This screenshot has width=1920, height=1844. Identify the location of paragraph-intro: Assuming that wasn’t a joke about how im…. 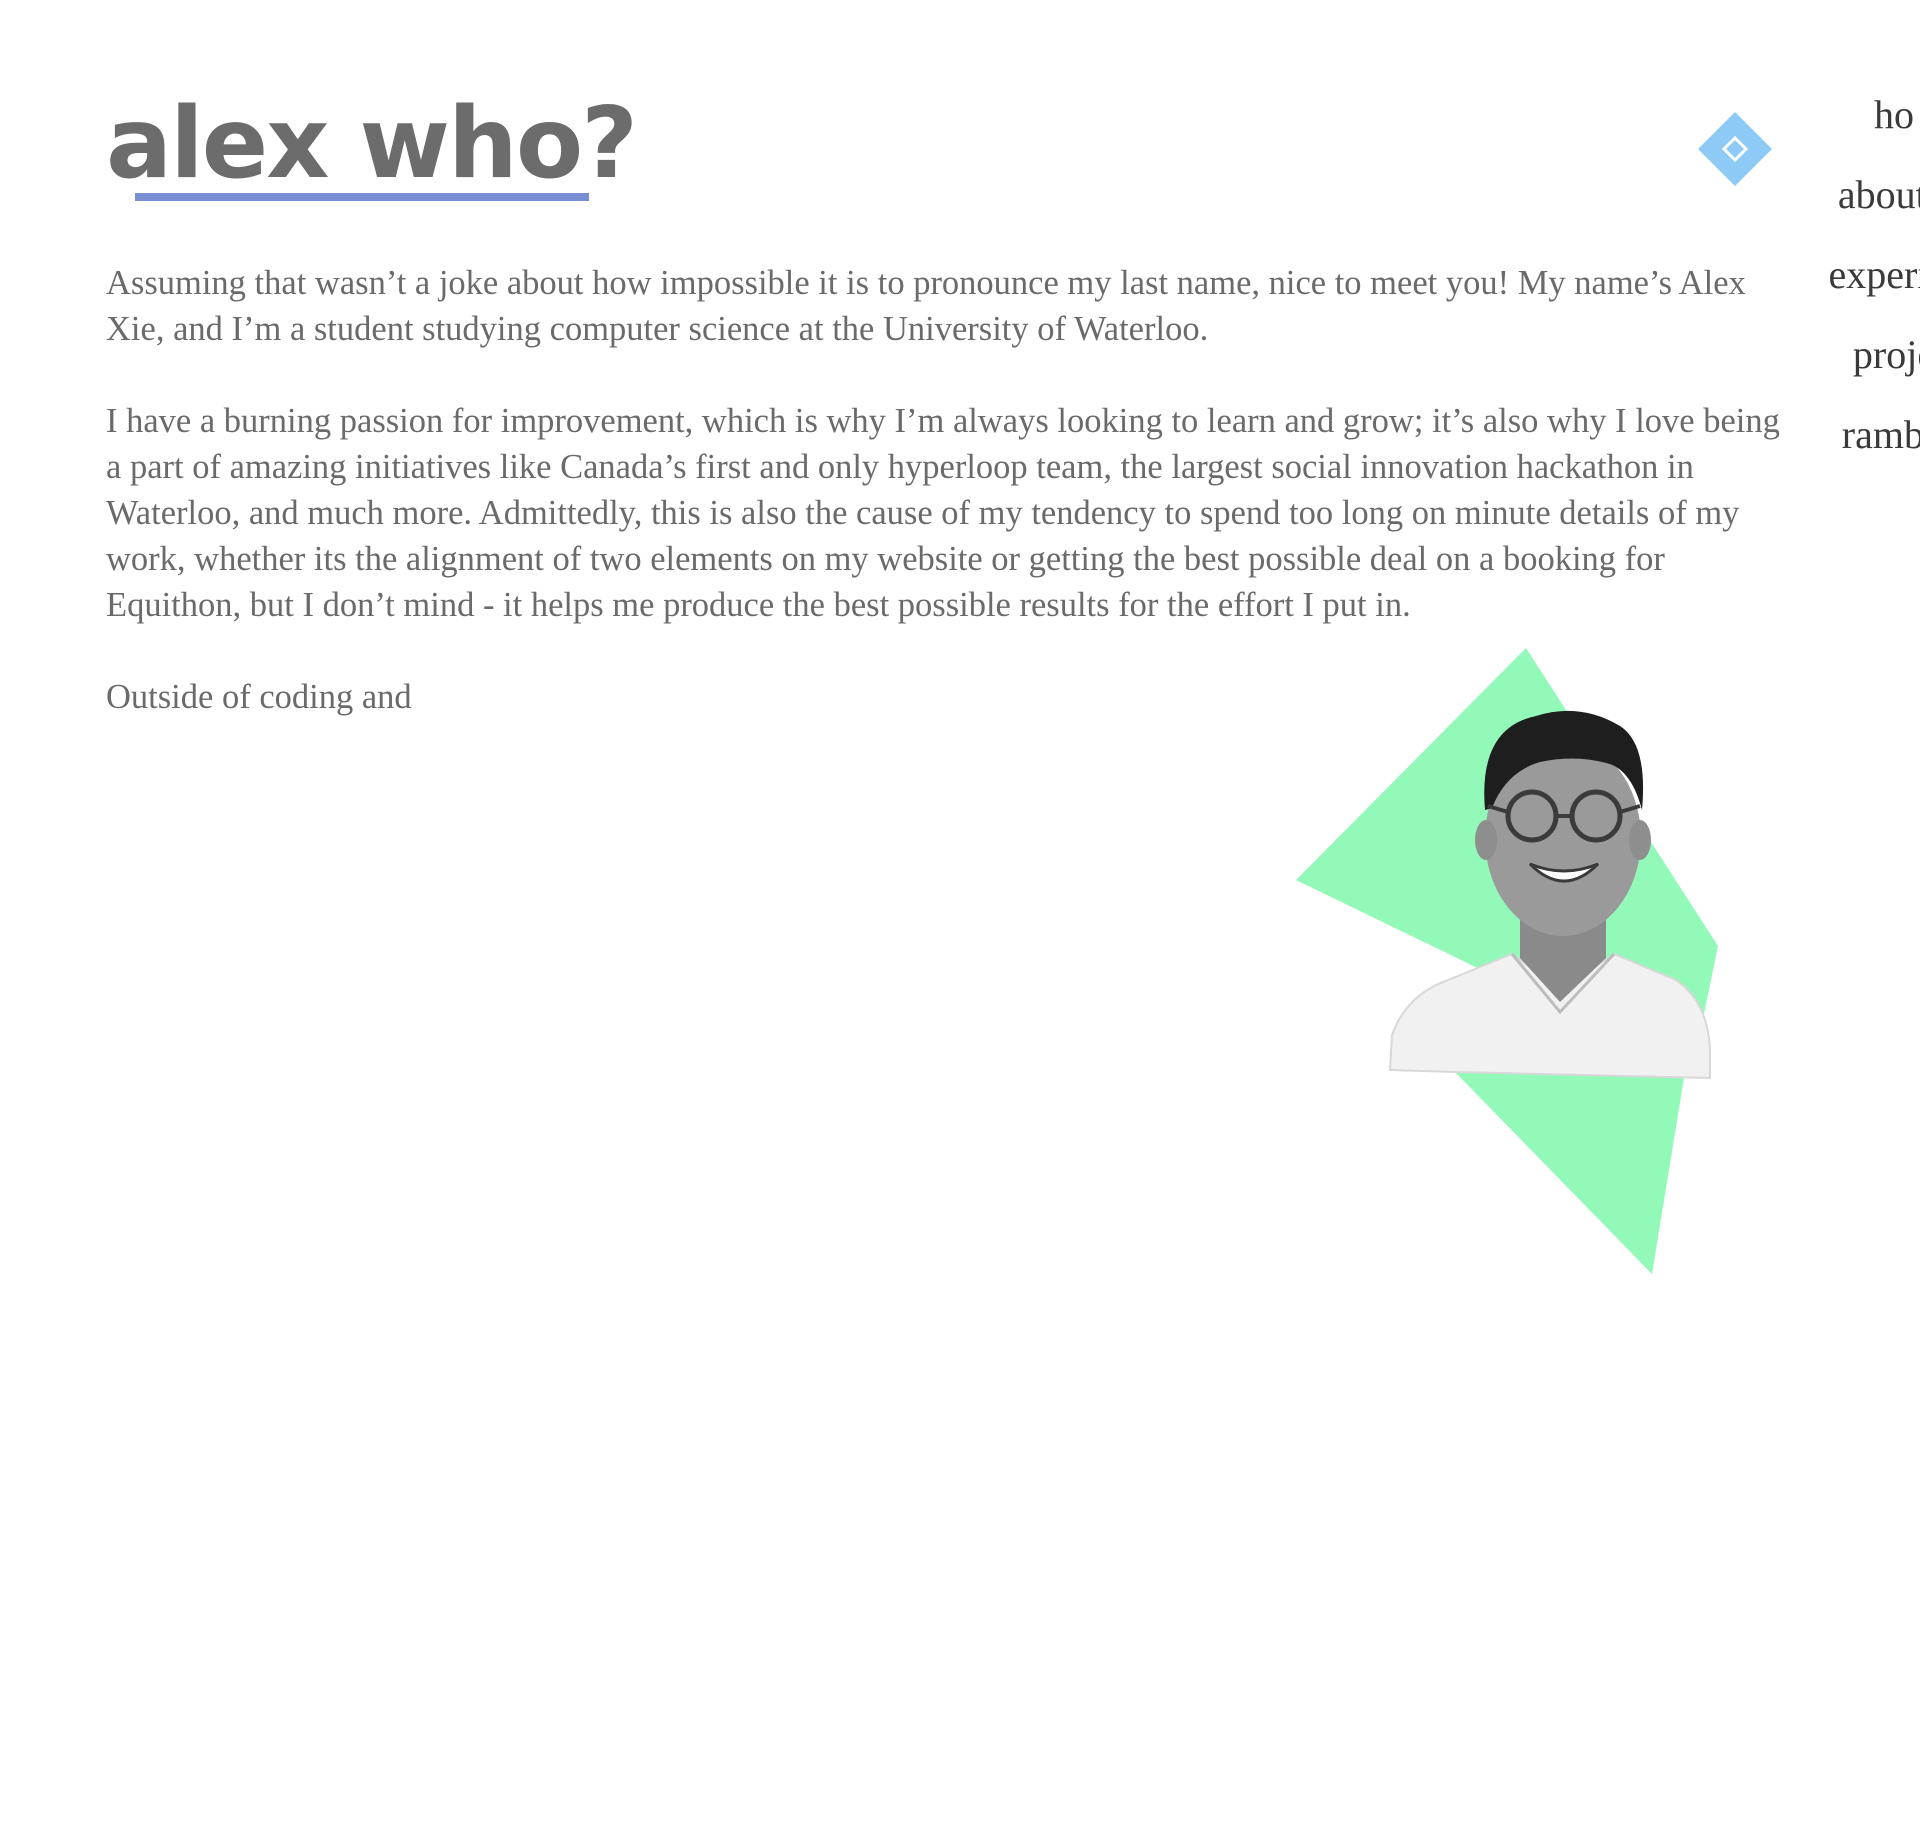
(926, 306).